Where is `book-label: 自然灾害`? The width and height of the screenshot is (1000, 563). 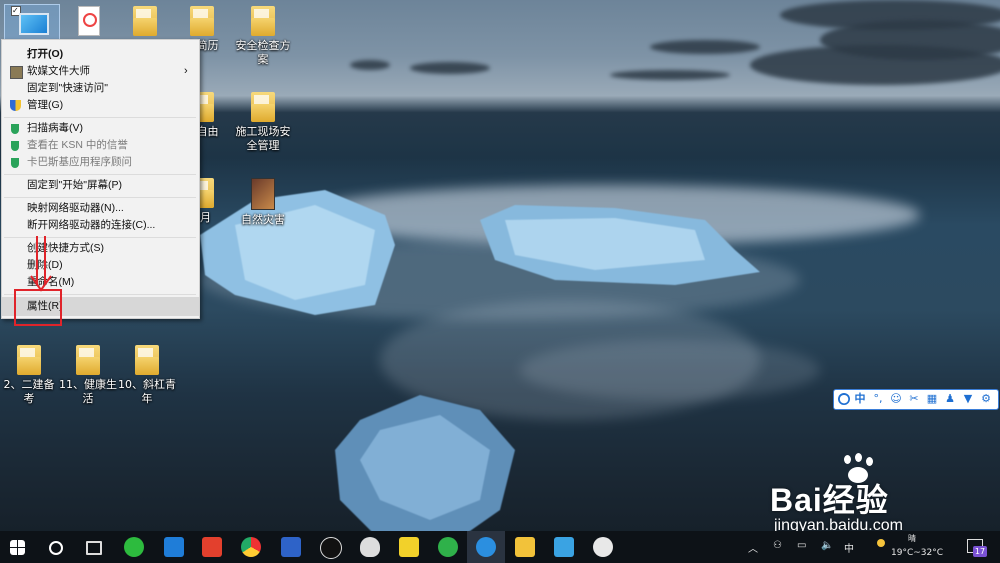 book-label: 自然灾害 is located at coordinates (263, 219).